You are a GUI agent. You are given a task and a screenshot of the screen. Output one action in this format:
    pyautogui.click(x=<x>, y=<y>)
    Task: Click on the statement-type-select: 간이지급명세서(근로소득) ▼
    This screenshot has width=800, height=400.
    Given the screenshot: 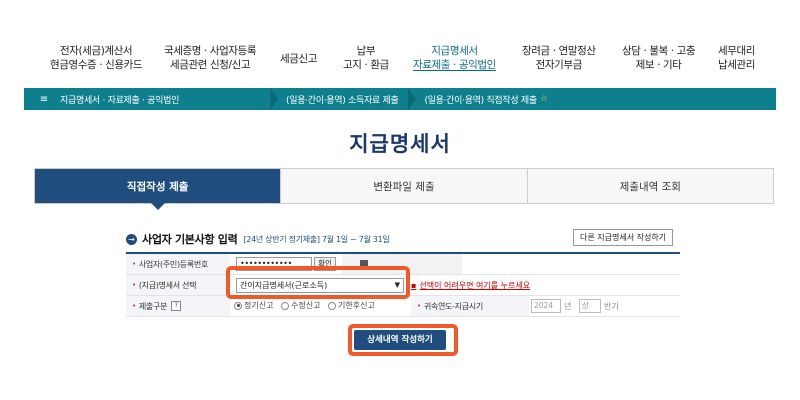 What is the action you would take?
    pyautogui.click(x=320, y=285)
    